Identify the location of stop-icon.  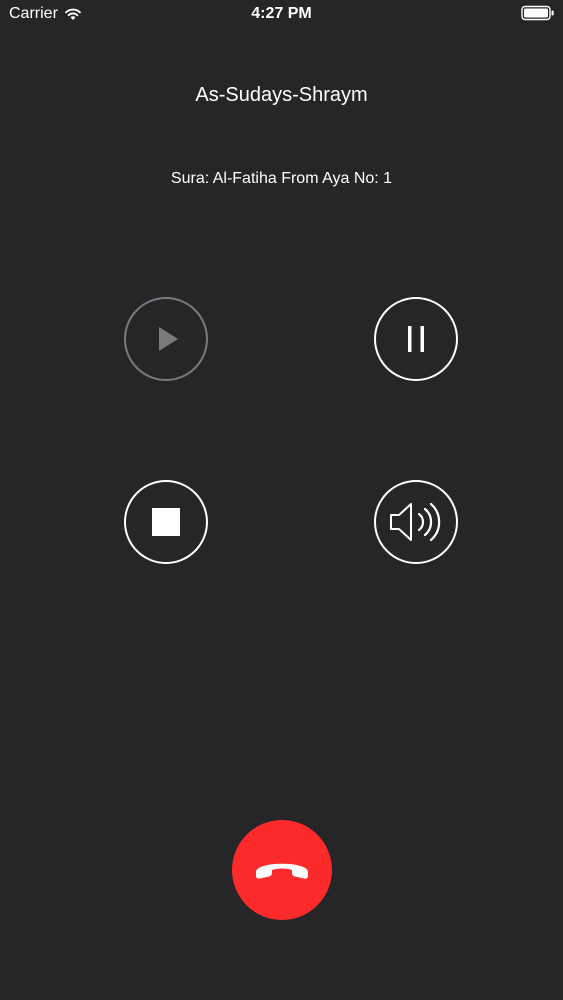
(166, 522).